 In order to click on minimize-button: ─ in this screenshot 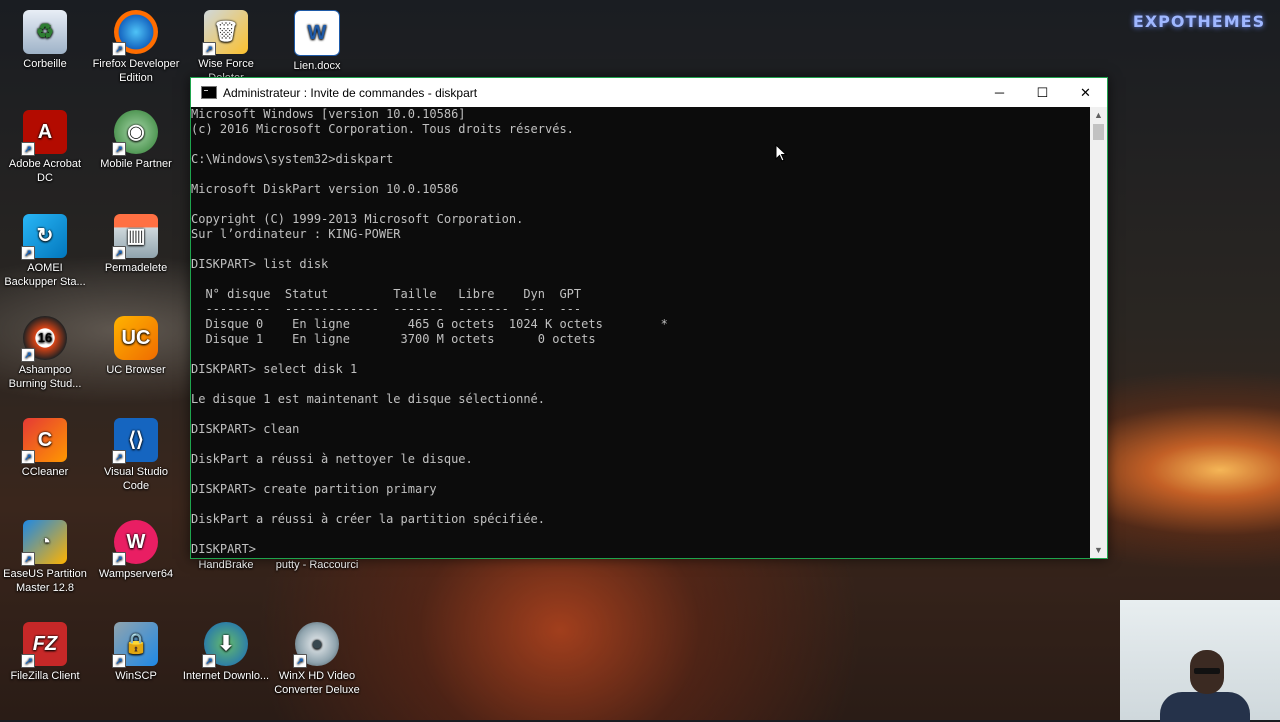, I will do `click(999, 92)`.